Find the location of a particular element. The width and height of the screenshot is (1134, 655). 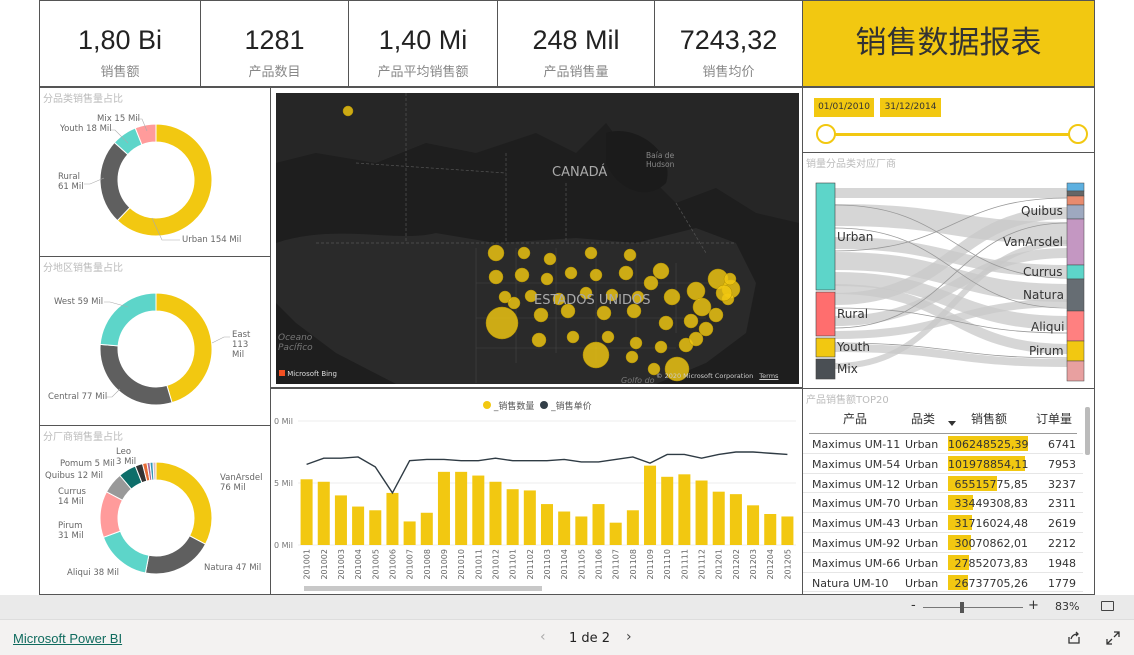

share-icon is located at coordinates (1074, 638).